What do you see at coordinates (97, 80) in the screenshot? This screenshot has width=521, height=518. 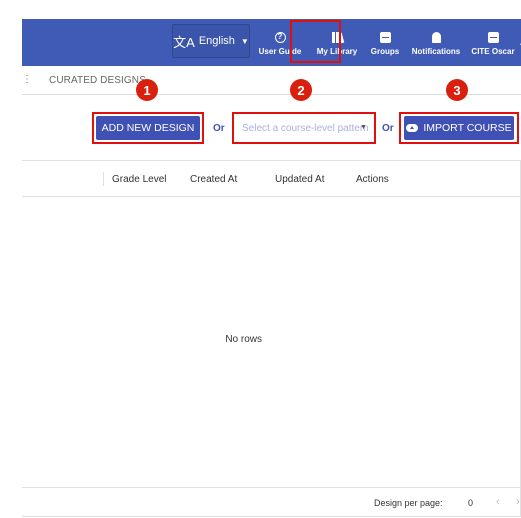 I see `tab-curated-designs: CURATED DESIGNS` at bounding box center [97, 80].